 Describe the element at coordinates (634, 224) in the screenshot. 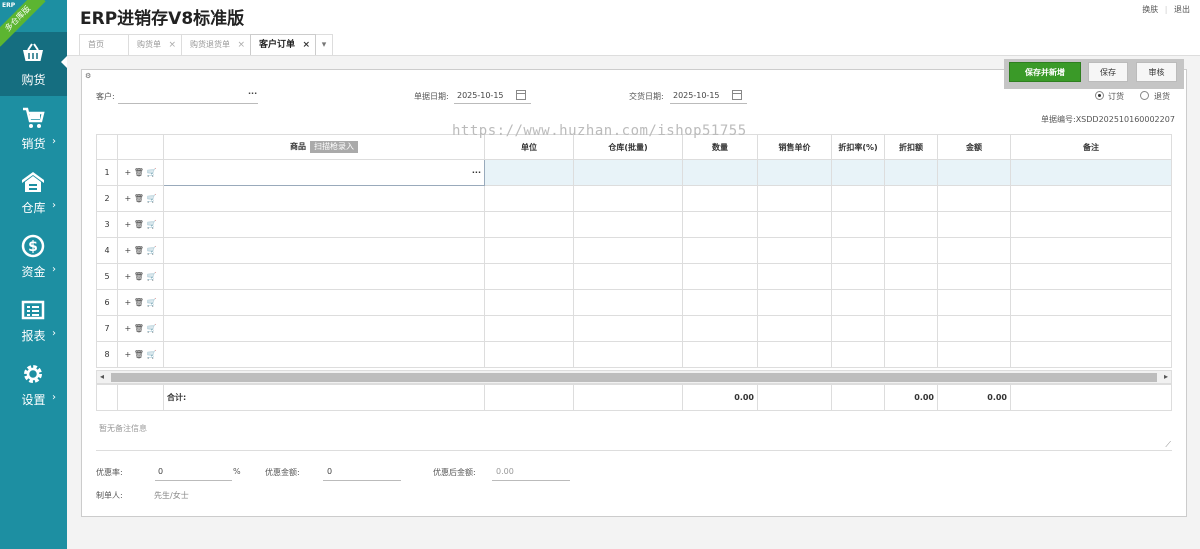

I see `table-row: 3 + 🗑 🛒` at that location.